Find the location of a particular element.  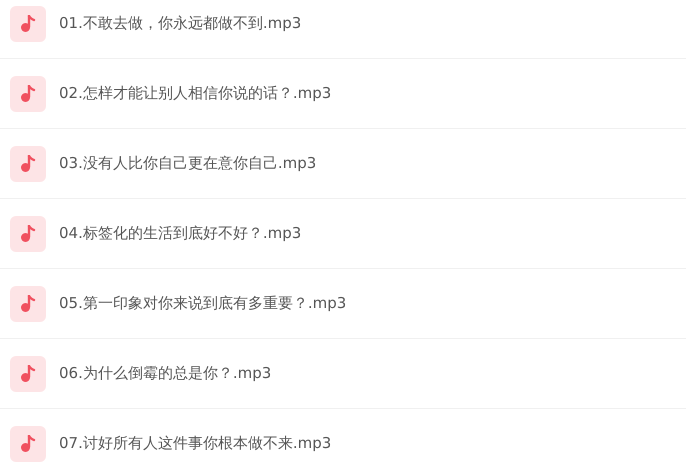

file-name: 06.为什么倒霉的总是你？.mp3 is located at coordinates (165, 373).